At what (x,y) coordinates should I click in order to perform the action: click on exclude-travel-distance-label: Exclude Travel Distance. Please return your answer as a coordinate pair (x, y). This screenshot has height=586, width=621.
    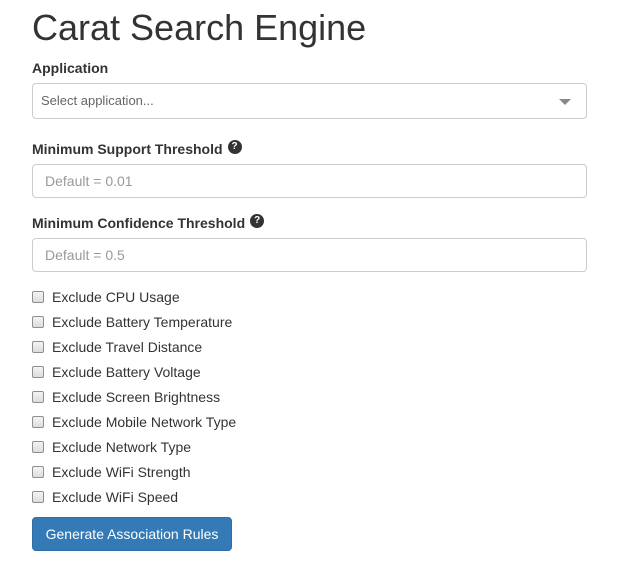
    Looking at the image, I should click on (127, 347).